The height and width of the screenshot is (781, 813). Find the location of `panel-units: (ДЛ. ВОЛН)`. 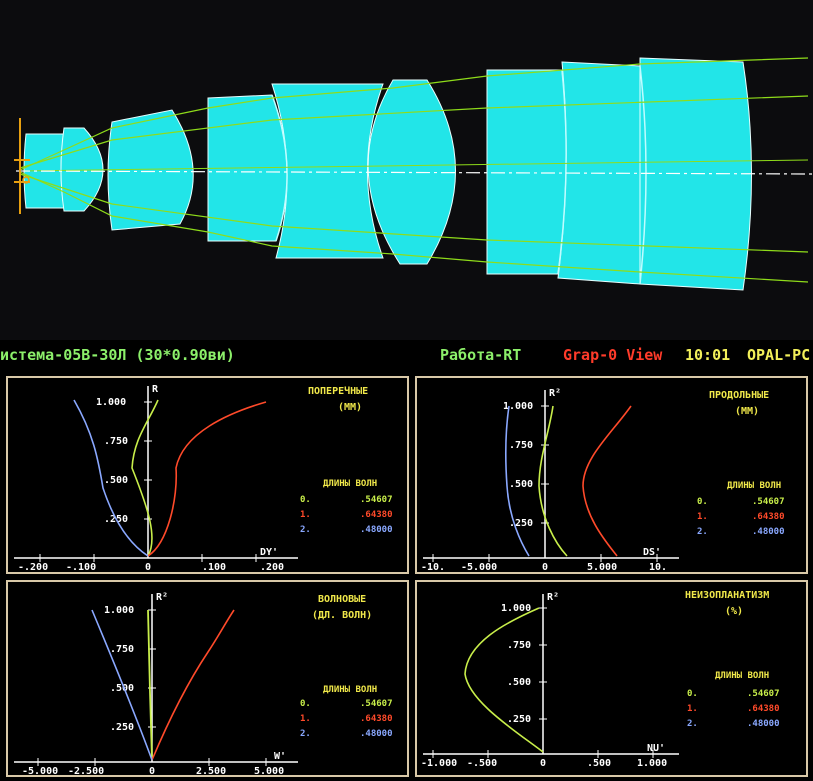

panel-units: (ДЛ. ВОЛН) is located at coordinates (342, 615).